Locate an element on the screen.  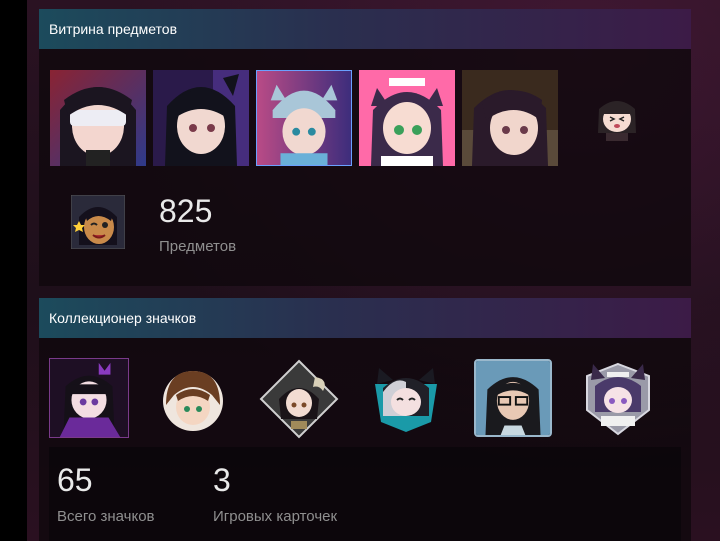
items-count: 825 is located at coordinates (186, 211).